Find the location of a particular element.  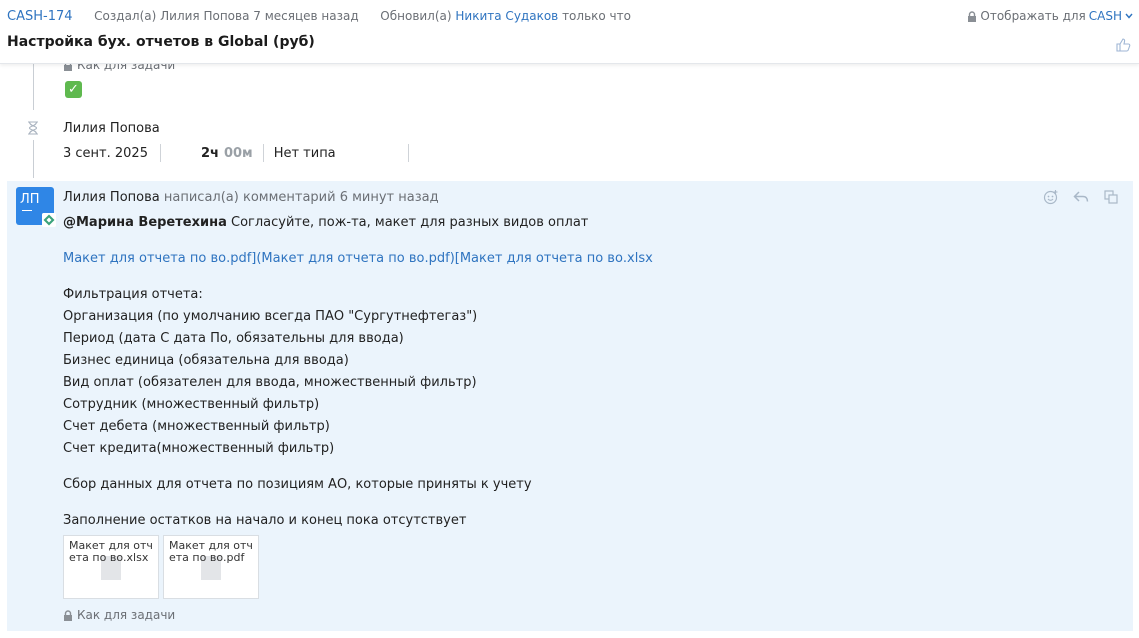

thumbs-up-icon is located at coordinates (1123, 45).